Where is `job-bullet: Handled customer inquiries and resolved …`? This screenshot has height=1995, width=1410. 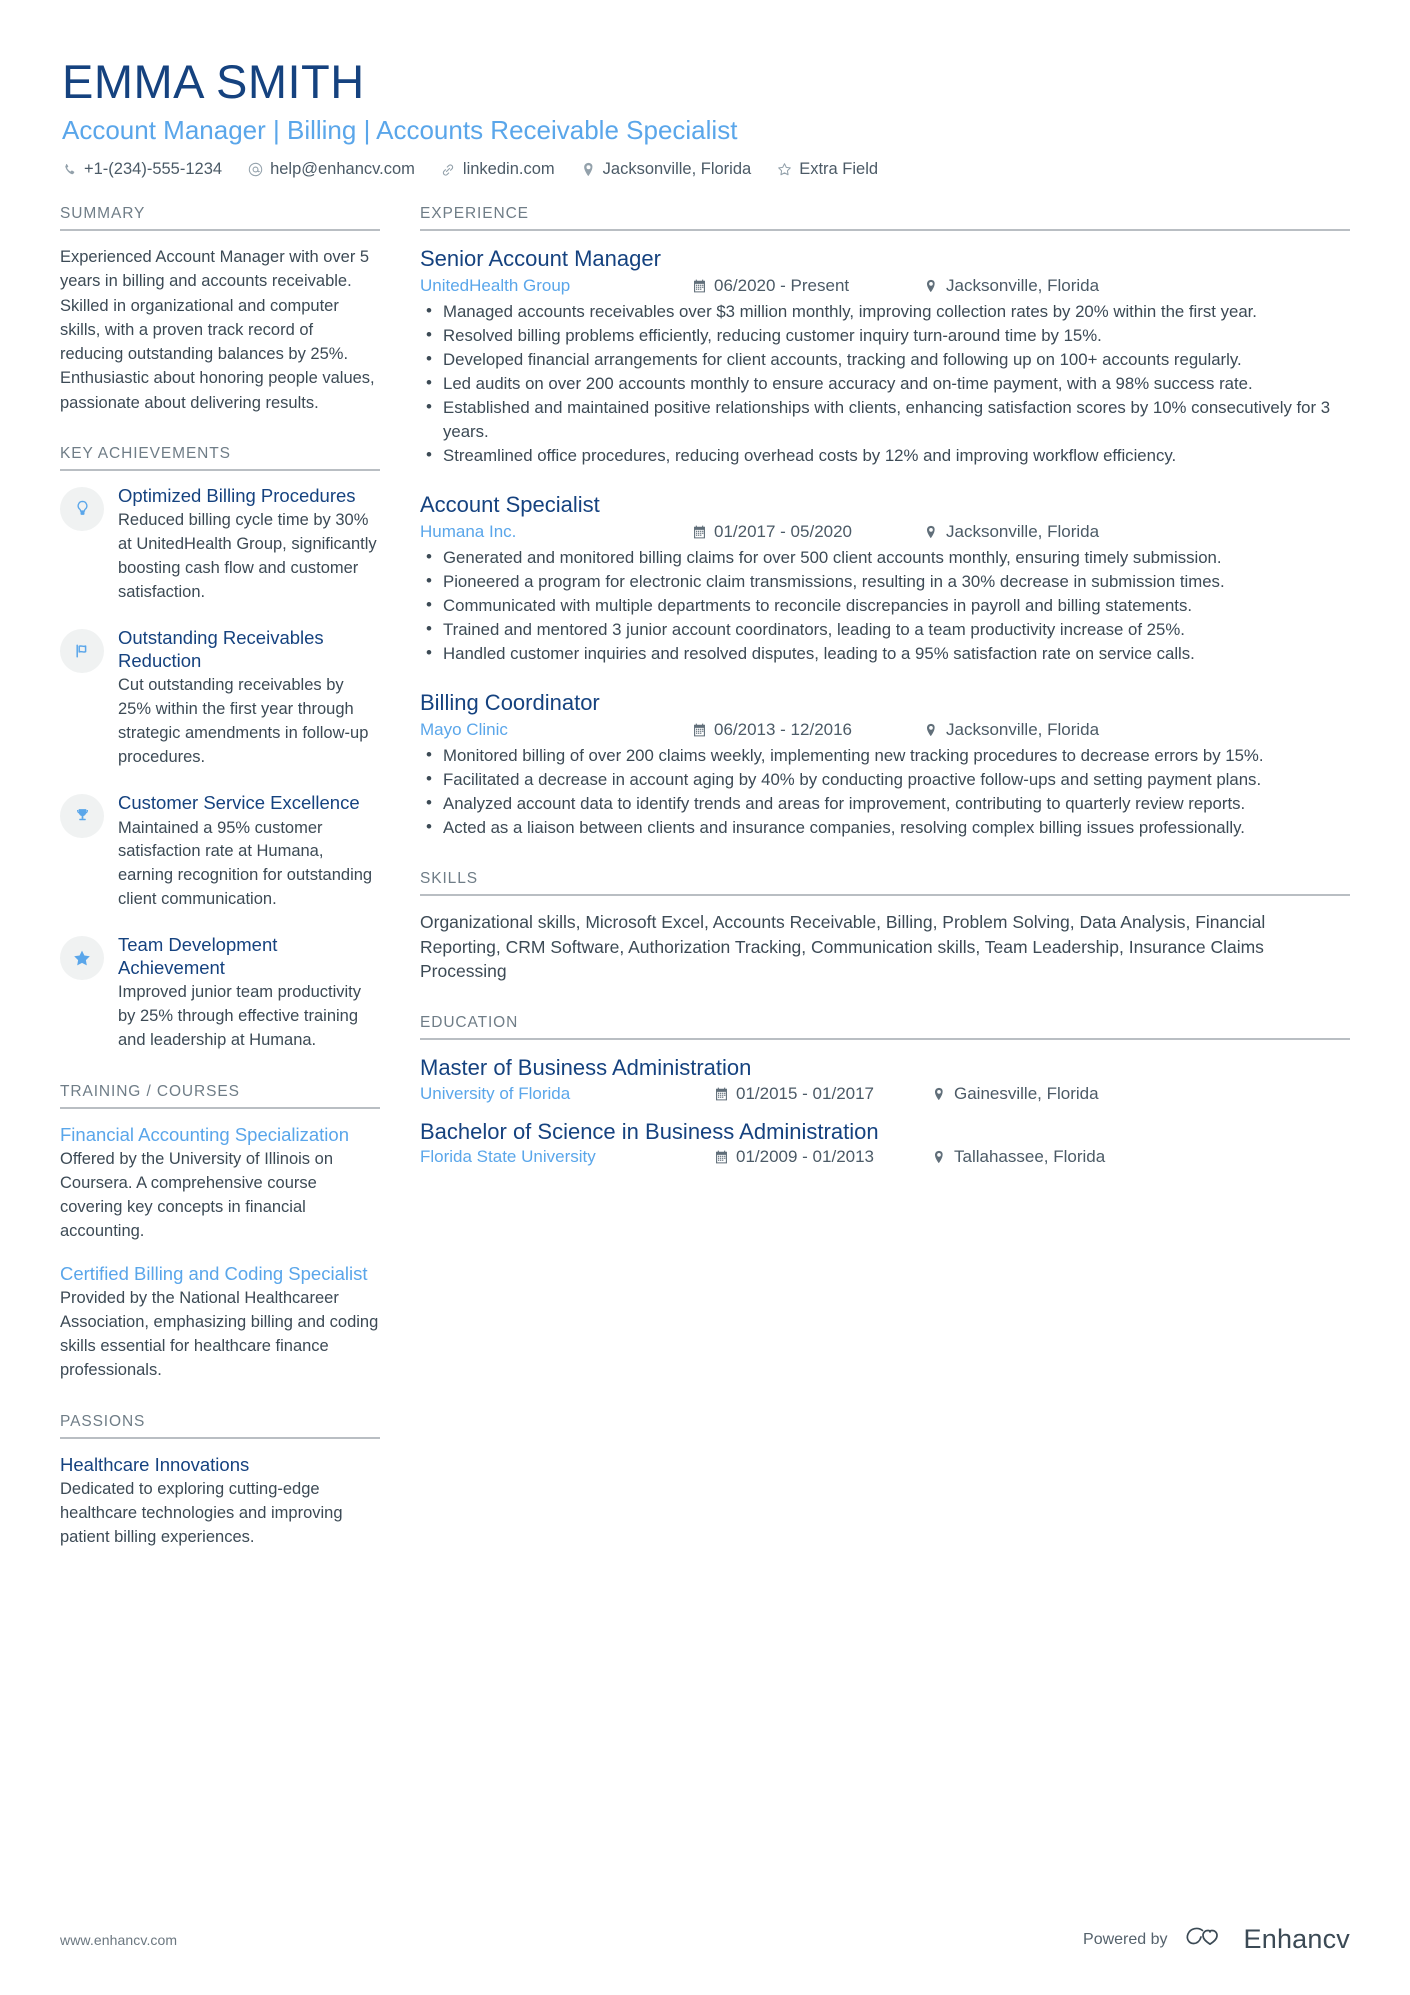 job-bullet: Handled customer inquiries and resolved … is located at coordinates (885, 653).